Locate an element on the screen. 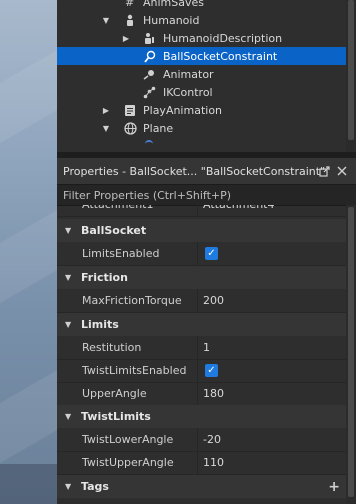 The height and width of the screenshot is (504, 356). property-row-twistupperangle: TwistUpperAngle 110 is located at coordinates (201, 463).